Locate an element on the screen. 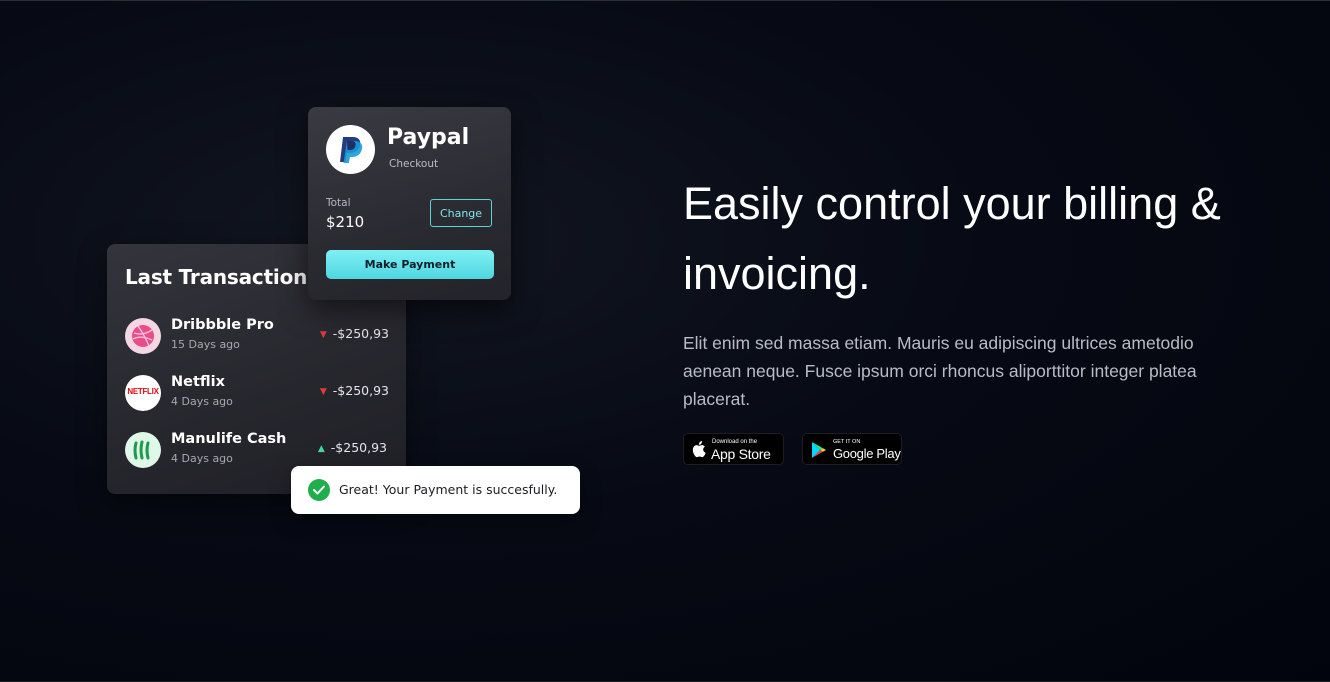  google-play-label: Google Play is located at coordinates (867, 453).